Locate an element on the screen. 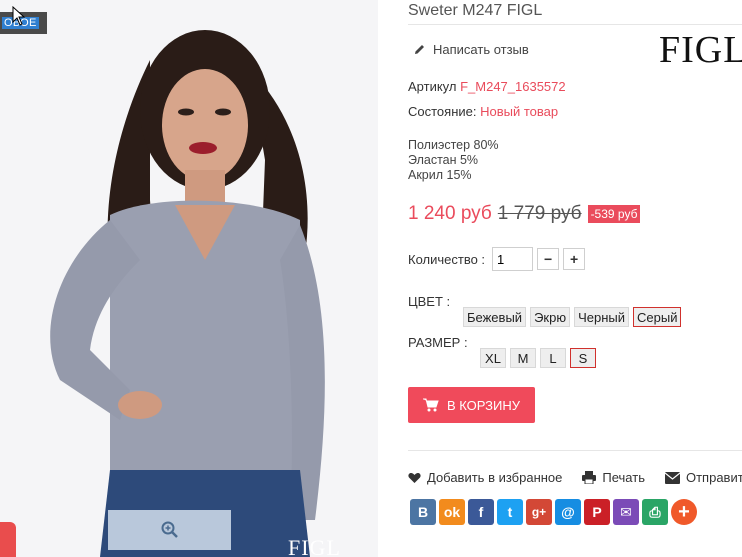 Image resolution: width=742 pixels, height=557 pixels. quantity-row: Количество : − + is located at coordinates (497, 259).